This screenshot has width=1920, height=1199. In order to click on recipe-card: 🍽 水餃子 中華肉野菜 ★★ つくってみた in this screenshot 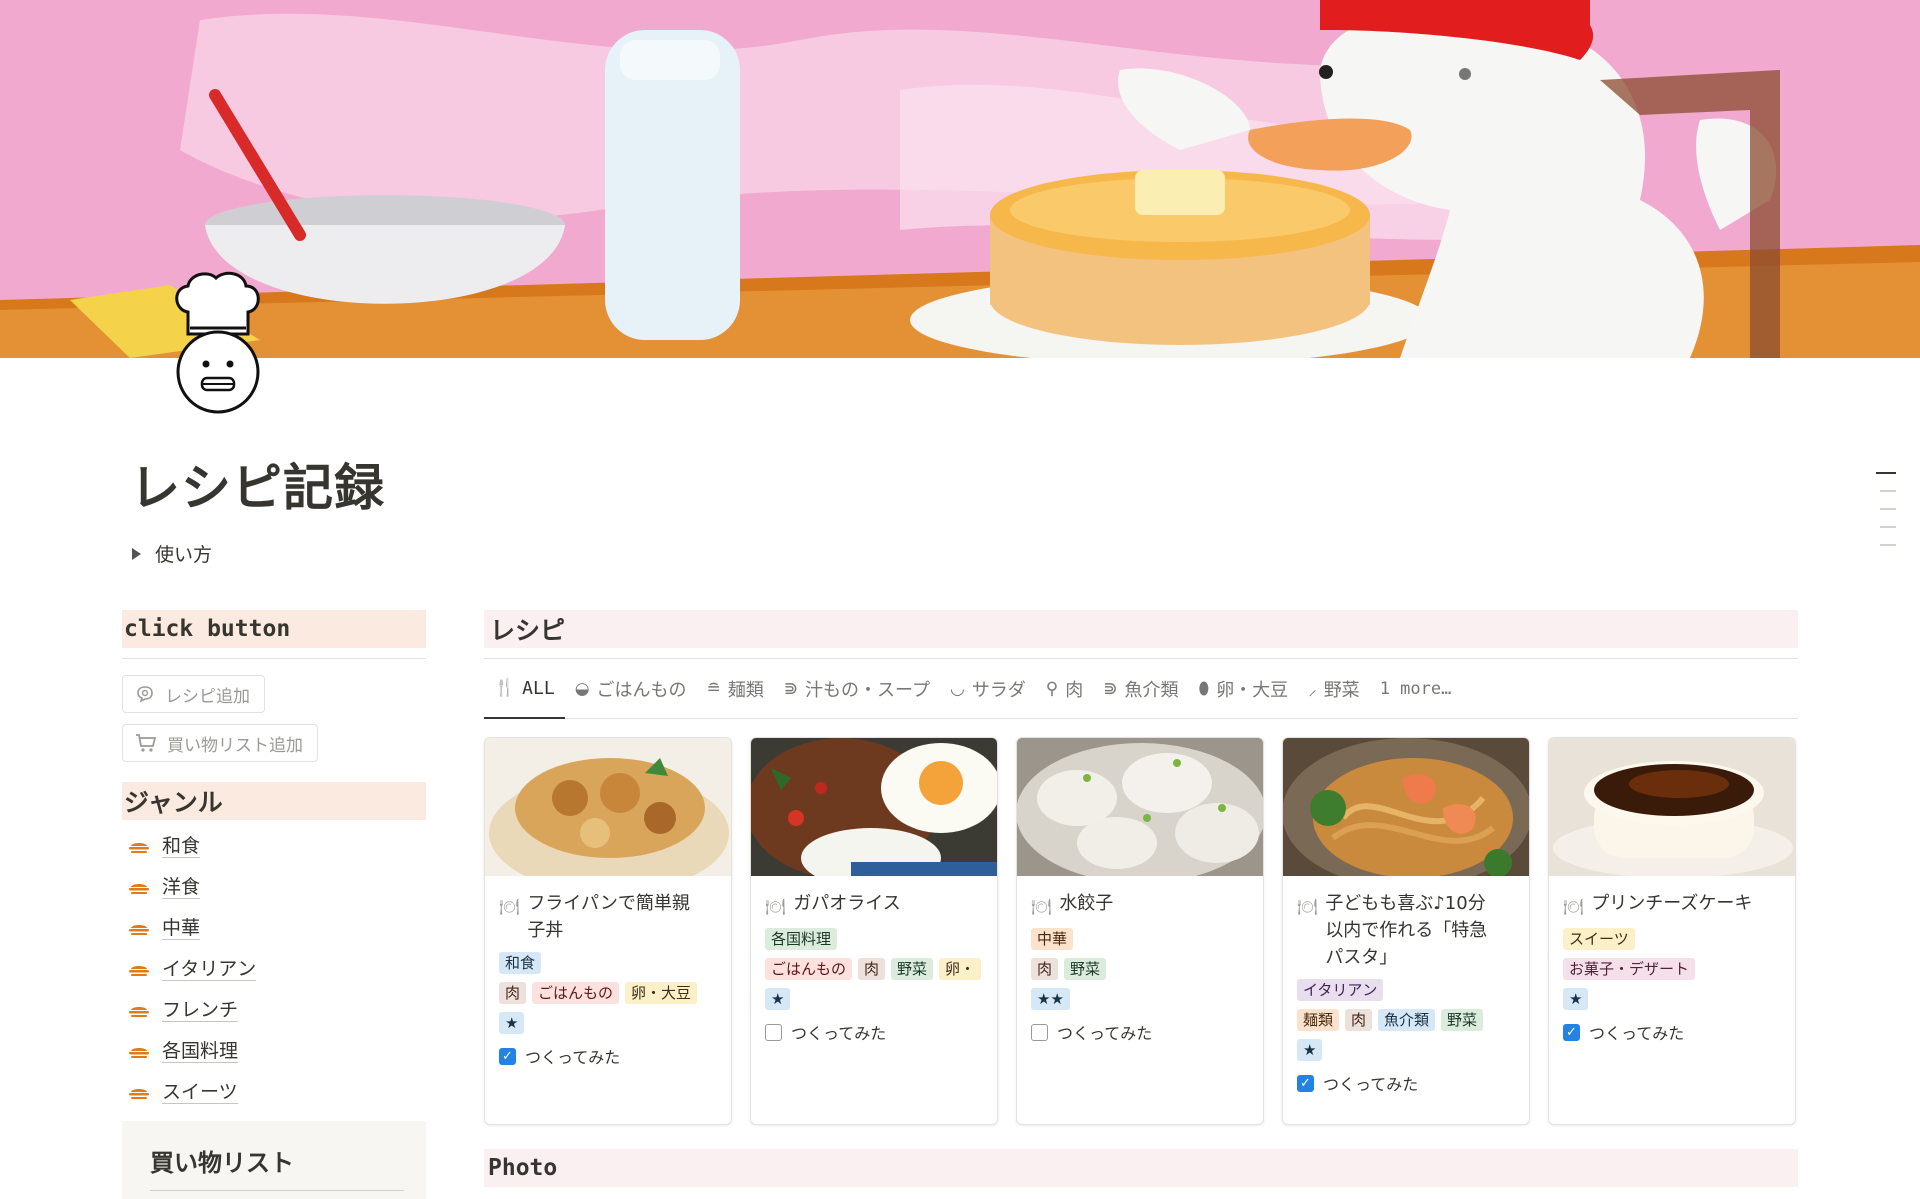, I will do `click(1140, 931)`.